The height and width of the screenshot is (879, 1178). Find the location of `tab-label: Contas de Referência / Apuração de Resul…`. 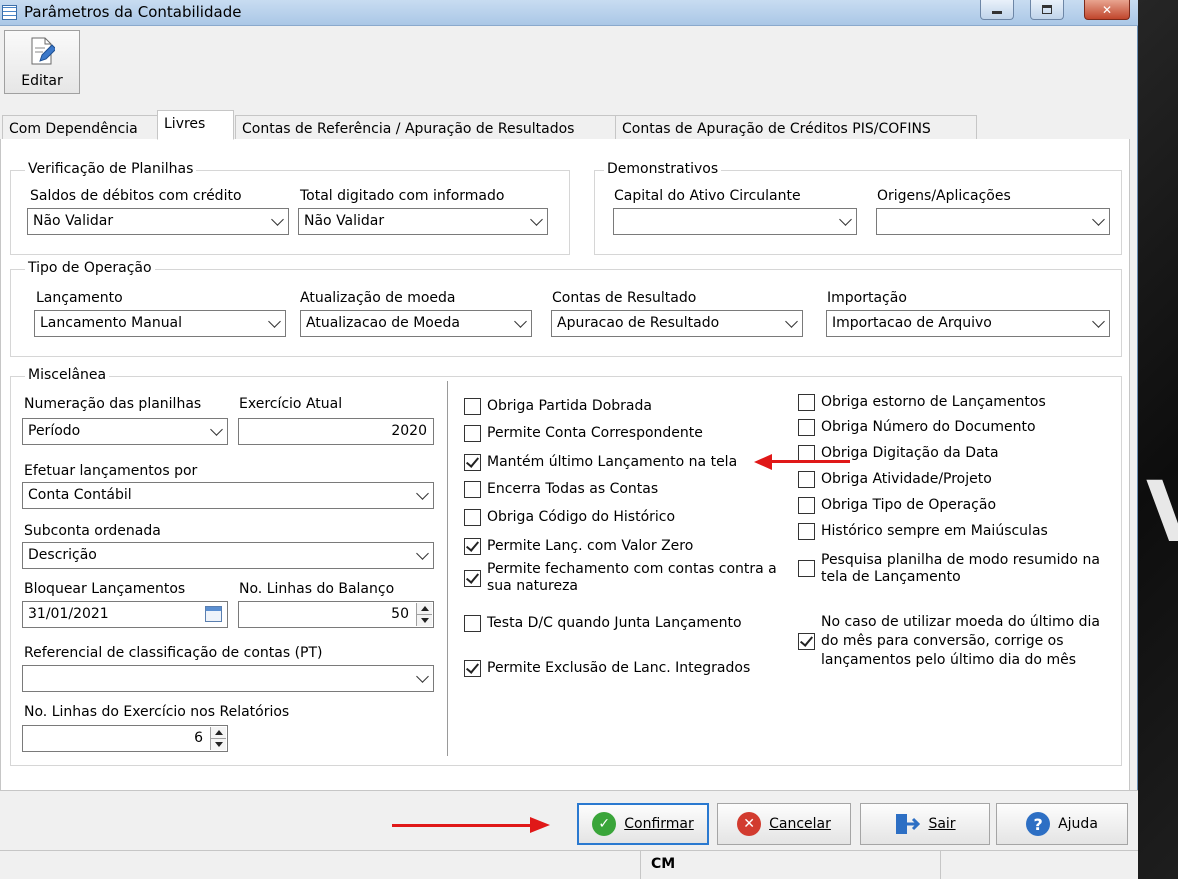

tab-label: Contas de Referência / Apuração de Resul… is located at coordinates (408, 129).